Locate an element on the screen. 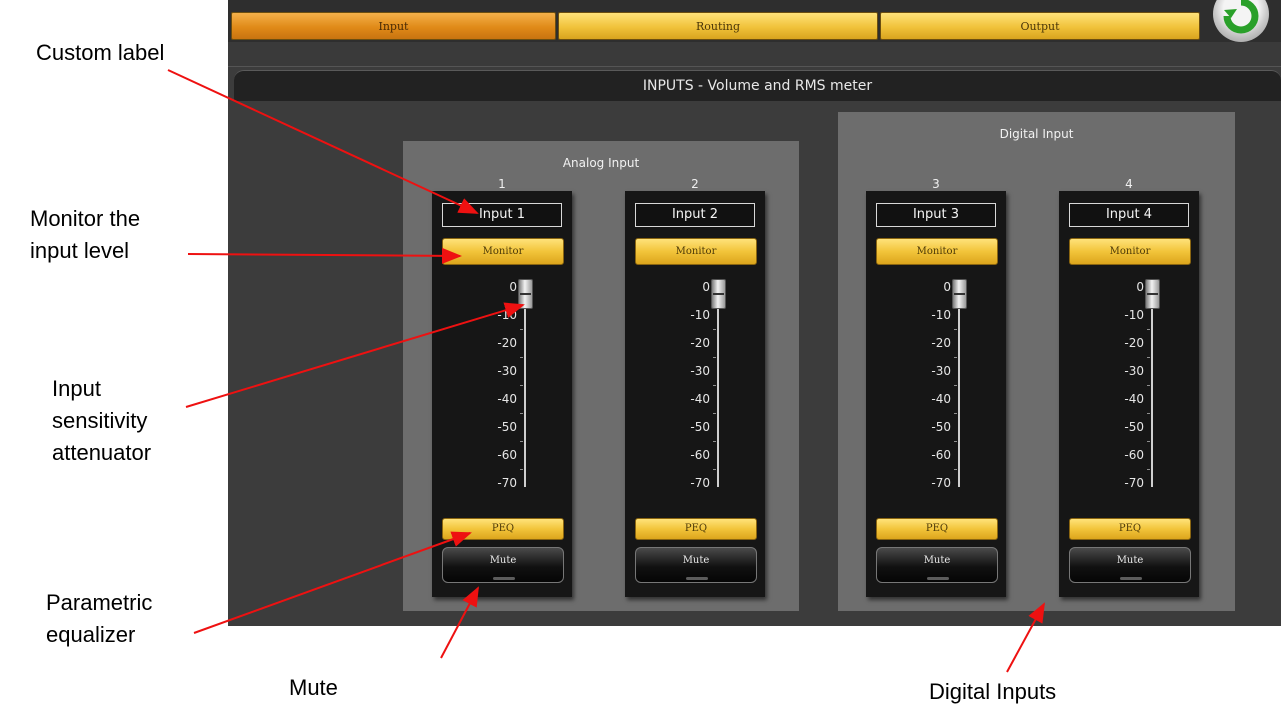 The width and height of the screenshot is (1281, 708). arrow-attenuator is located at coordinates (355, 355).